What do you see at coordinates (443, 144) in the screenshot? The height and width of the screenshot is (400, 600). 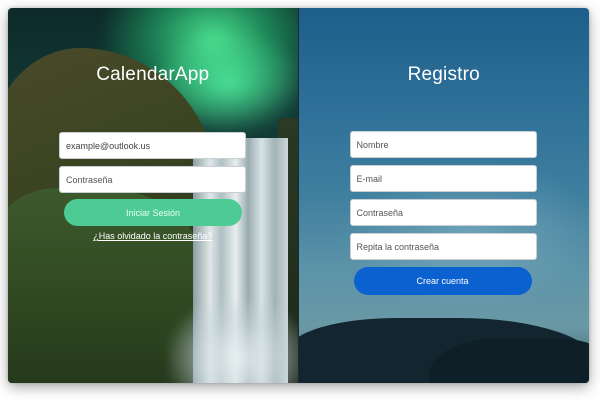 I see `register-name-field` at bounding box center [443, 144].